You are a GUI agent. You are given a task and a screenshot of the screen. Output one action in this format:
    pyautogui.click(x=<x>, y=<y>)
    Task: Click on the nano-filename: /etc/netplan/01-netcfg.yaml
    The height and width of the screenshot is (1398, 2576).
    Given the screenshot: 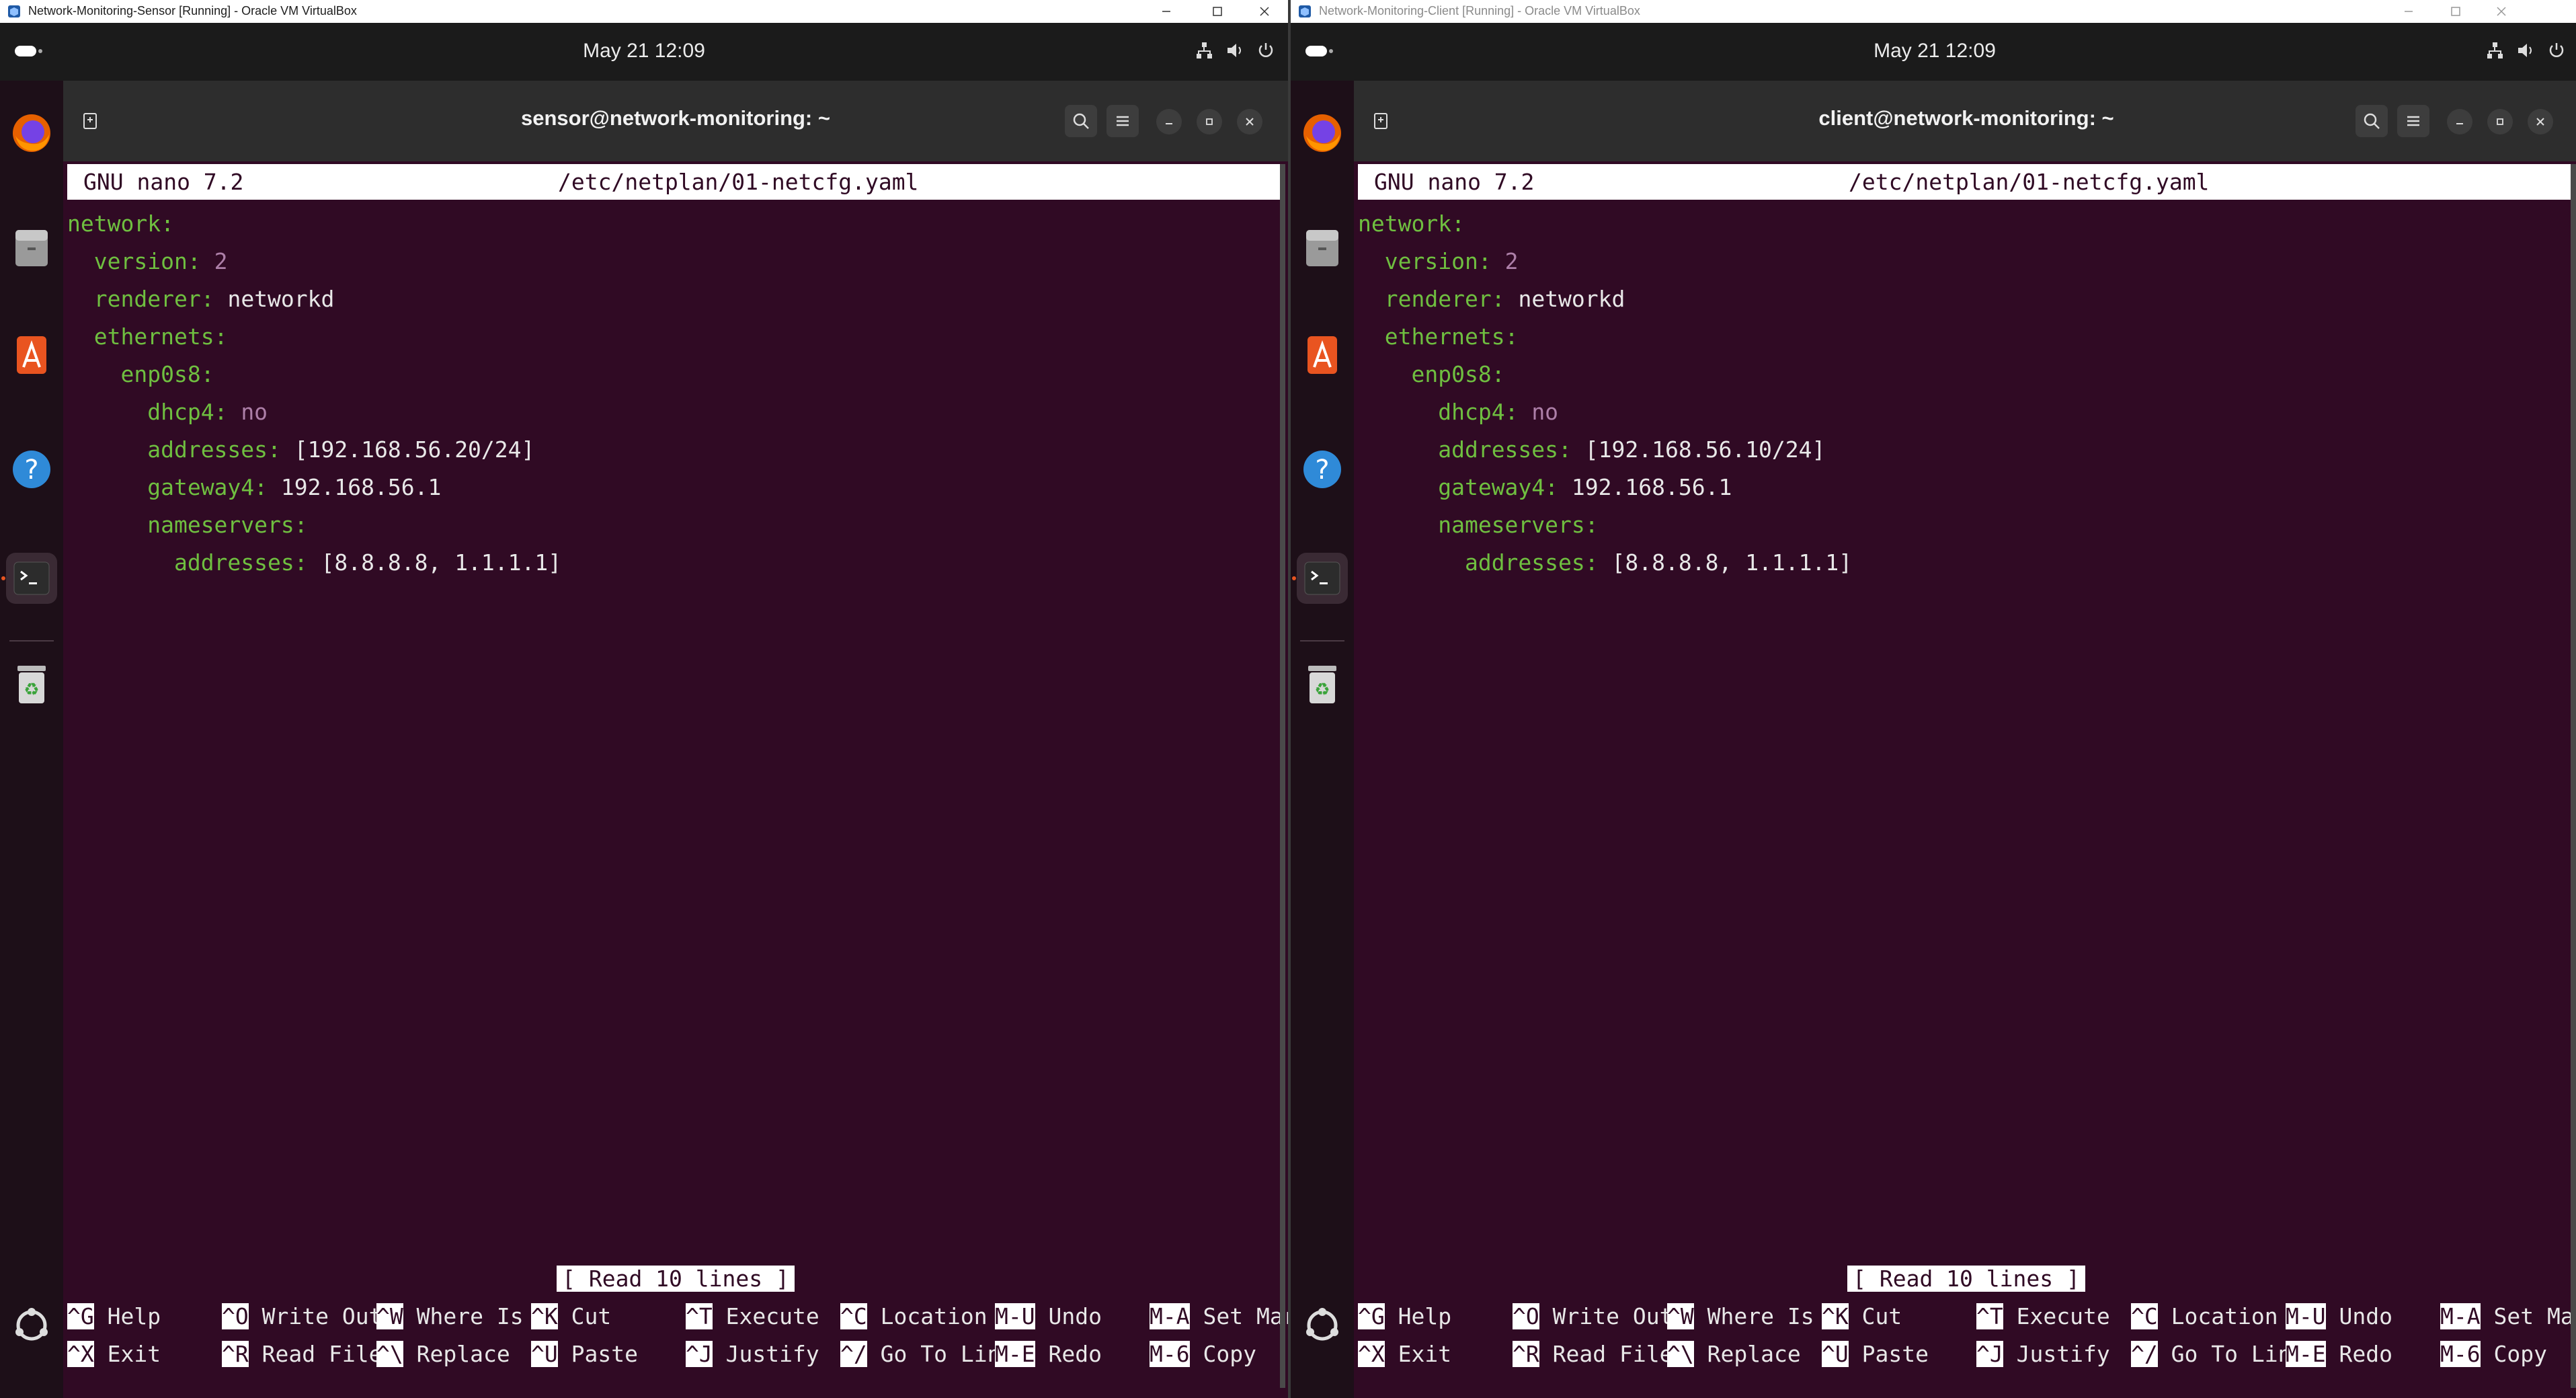 What is the action you would take?
    pyautogui.click(x=2029, y=182)
    